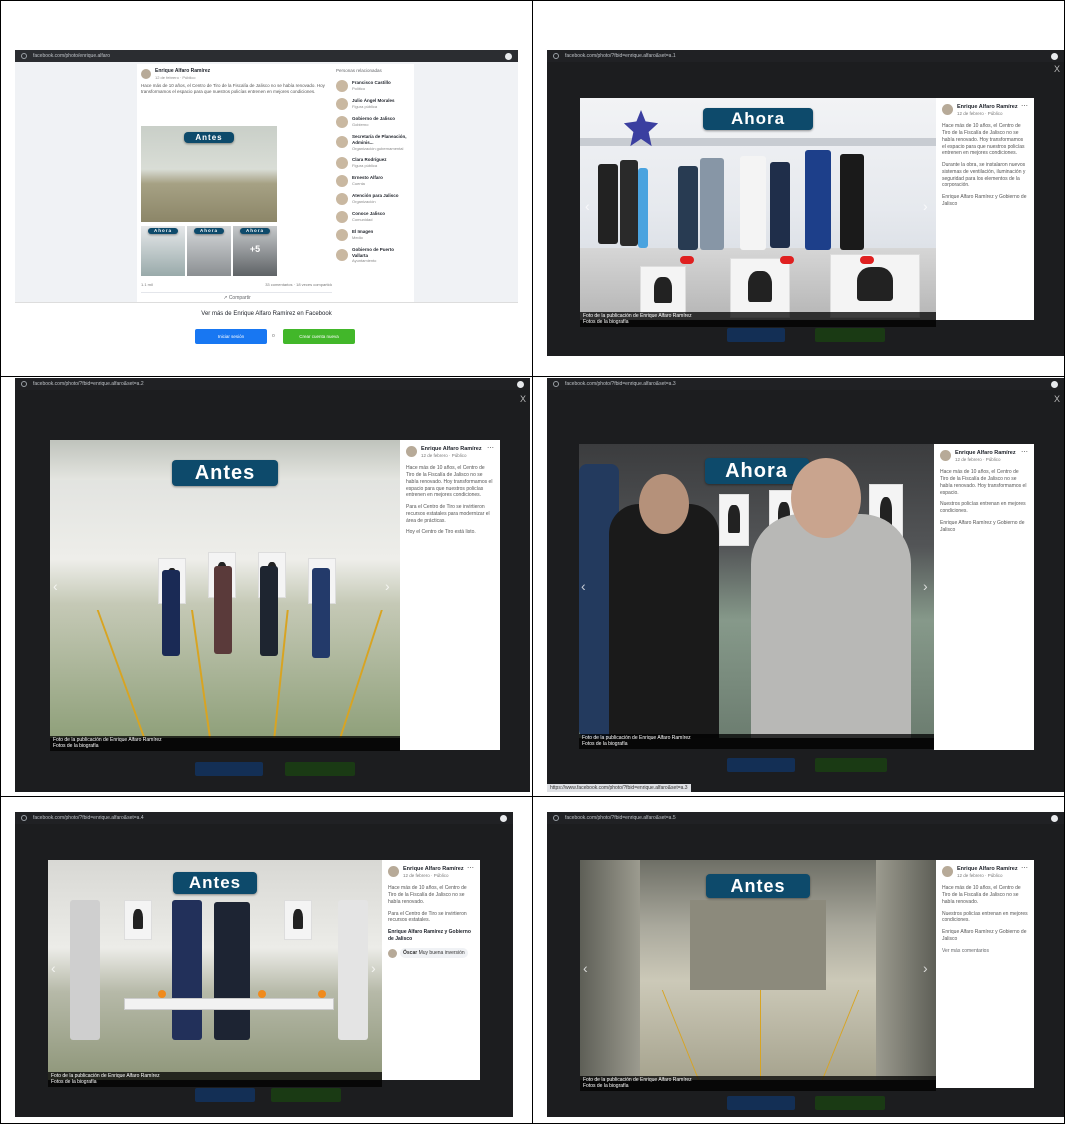 This screenshot has width=1065, height=1124. I want to click on post-text-3: Hoy el Centro de Tiro está listo., so click(441, 532).